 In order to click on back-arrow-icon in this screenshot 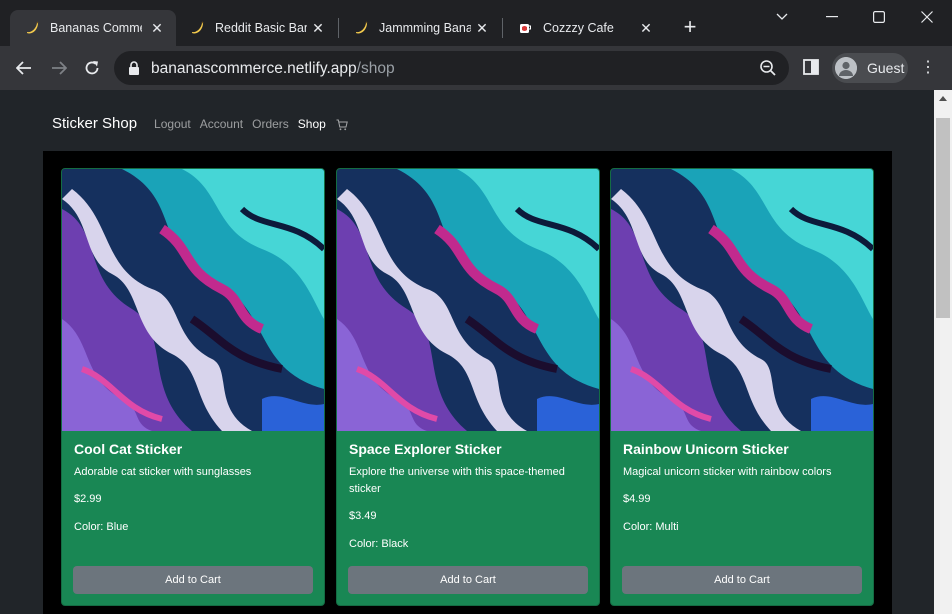, I will do `click(24, 68)`.